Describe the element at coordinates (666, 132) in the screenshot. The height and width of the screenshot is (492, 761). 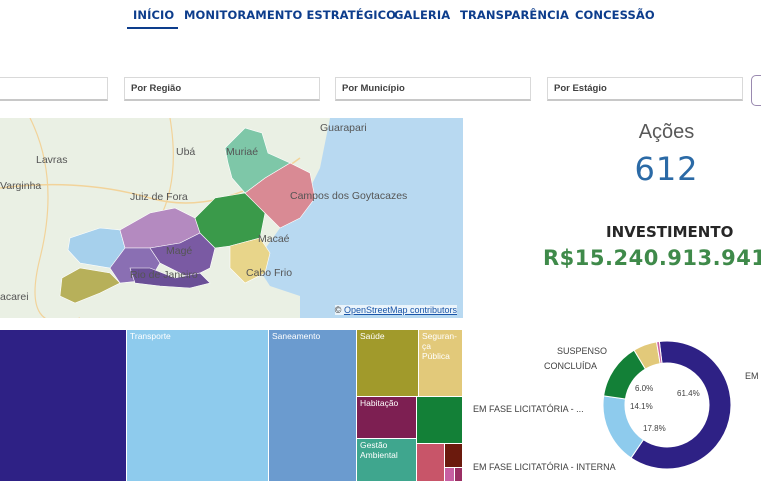
I see `acoes-label: Ações` at that location.